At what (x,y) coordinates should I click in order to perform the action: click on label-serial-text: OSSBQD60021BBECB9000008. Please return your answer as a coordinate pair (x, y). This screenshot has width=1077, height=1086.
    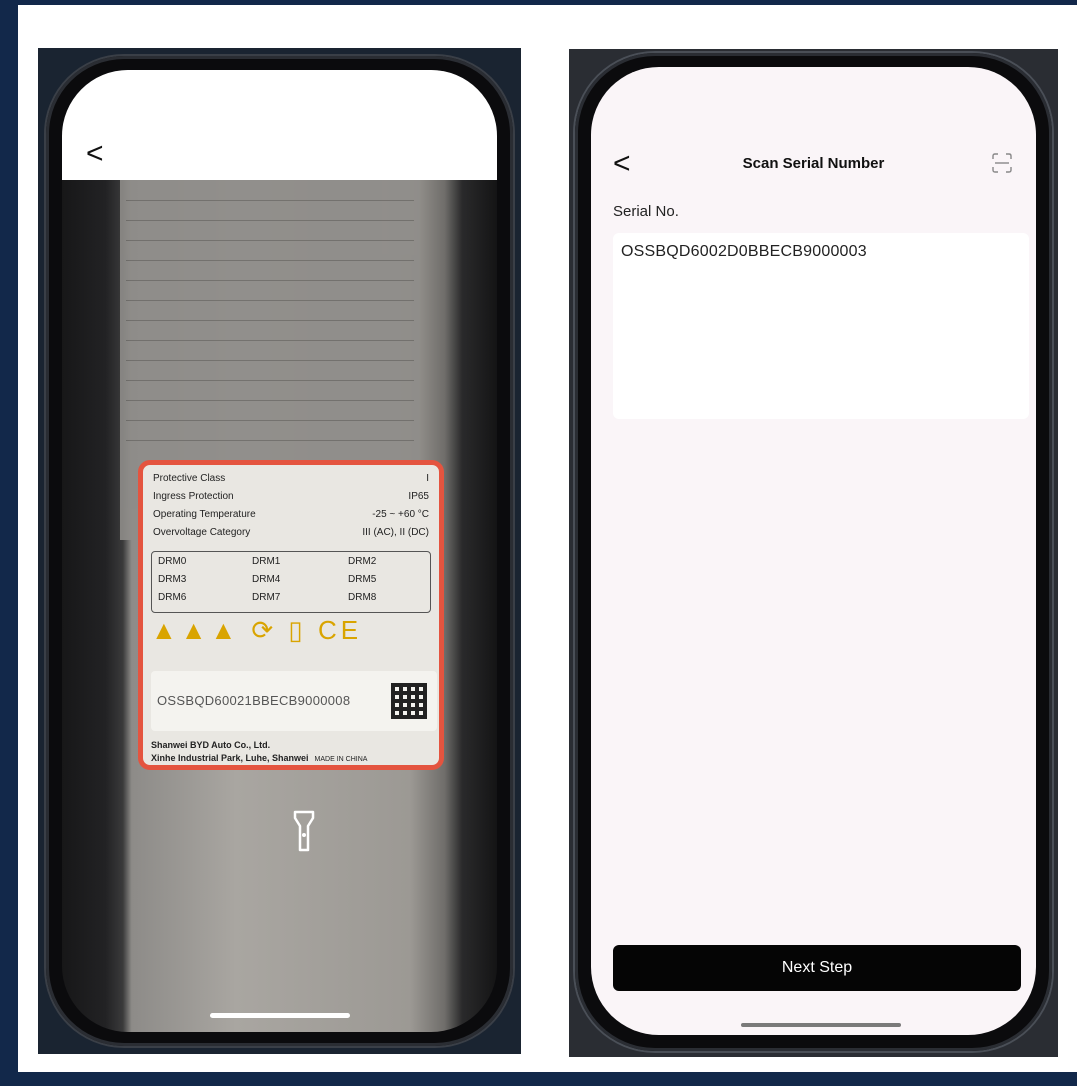
    Looking at the image, I should click on (254, 700).